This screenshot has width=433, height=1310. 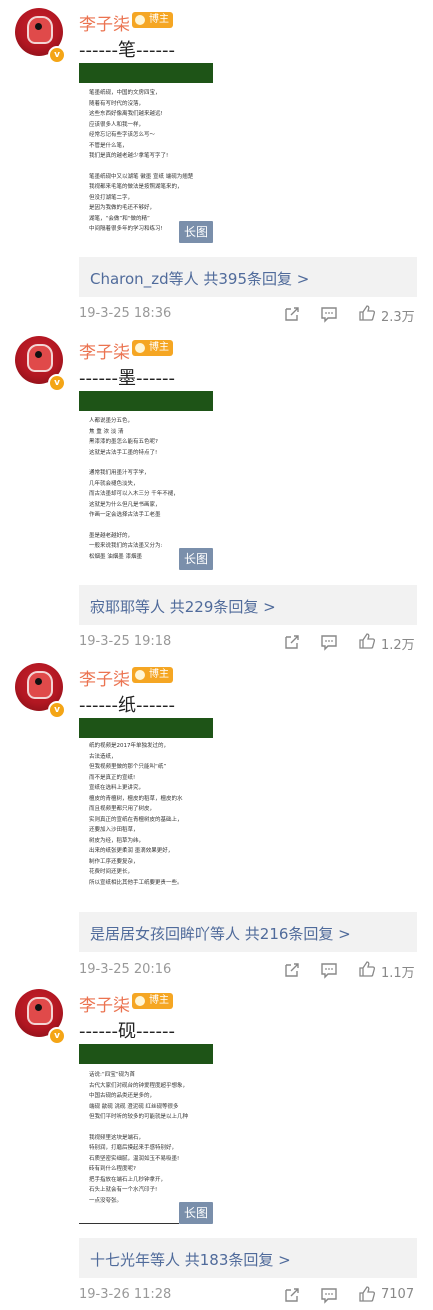 What do you see at coordinates (117, 1137) in the screenshot?
I see `article-line: 我视频里这块是端石，` at bounding box center [117, 1137].